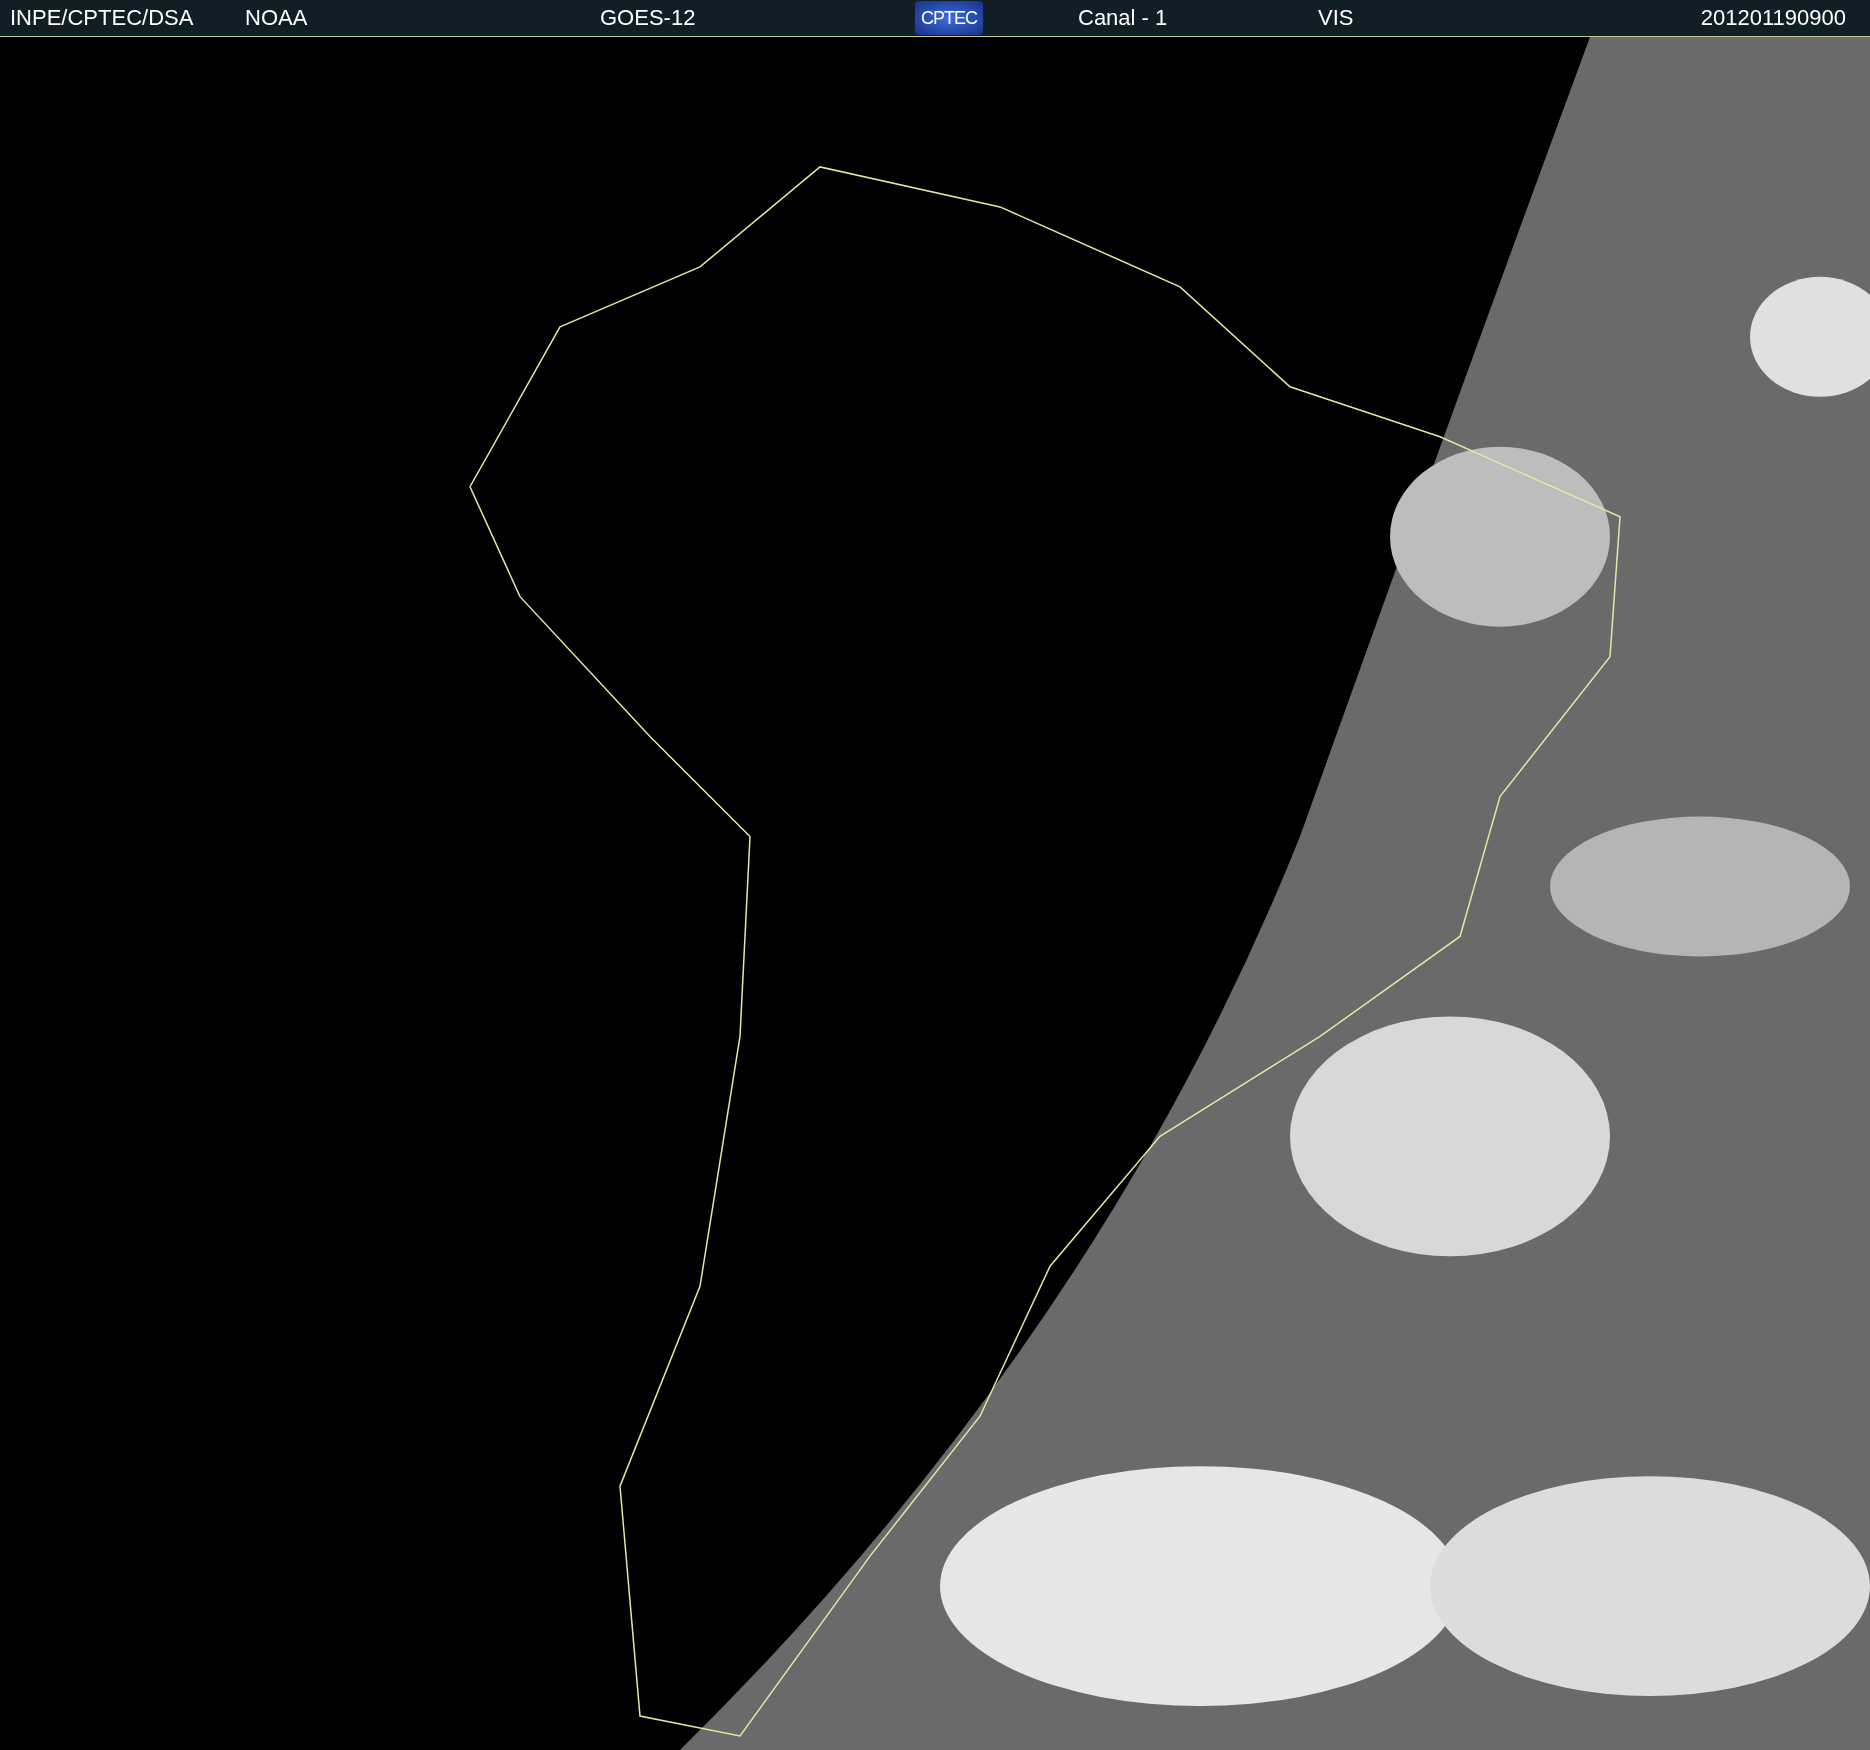 Image resolution: width=1870 pixels, height=1750 pixels. What do you see at coordinates (1336, 18) in the screenshot?
I see `band-label: VIS` at bounding box center [1336, 18].